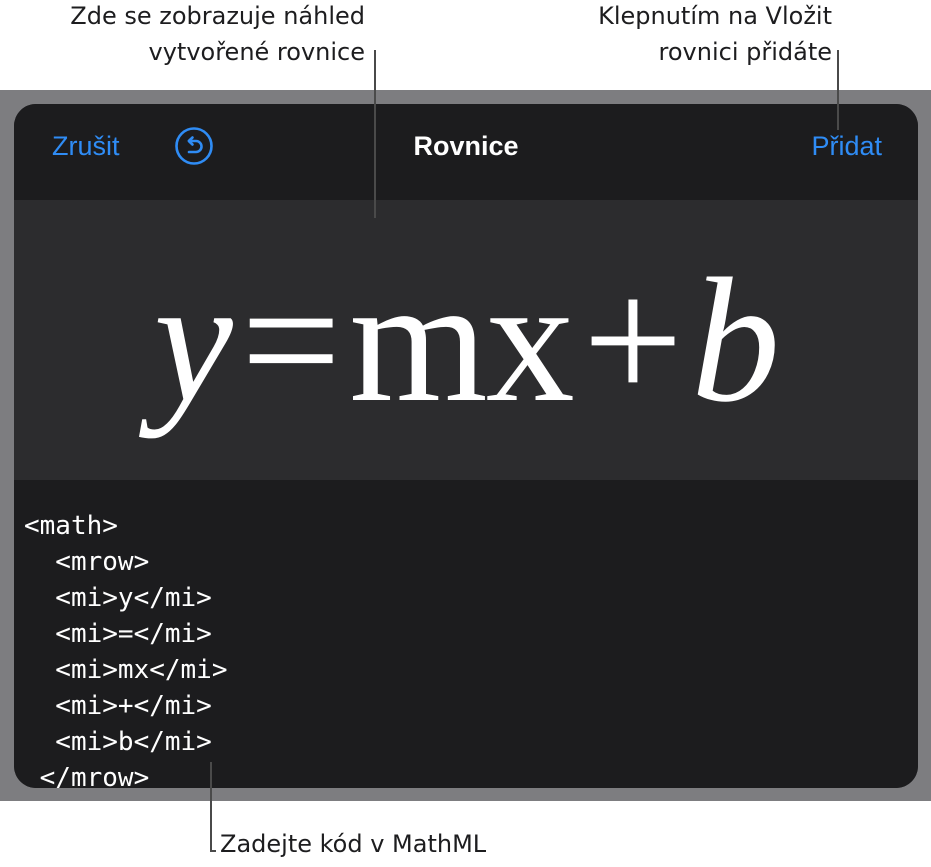 The width and height of the screenshot is (931, 867). What do you see at coordinates (715, 16) in the screenshot?
I see `add-callout-line-1: Klepnutím na Vložit` at bounding box center [715, 16].